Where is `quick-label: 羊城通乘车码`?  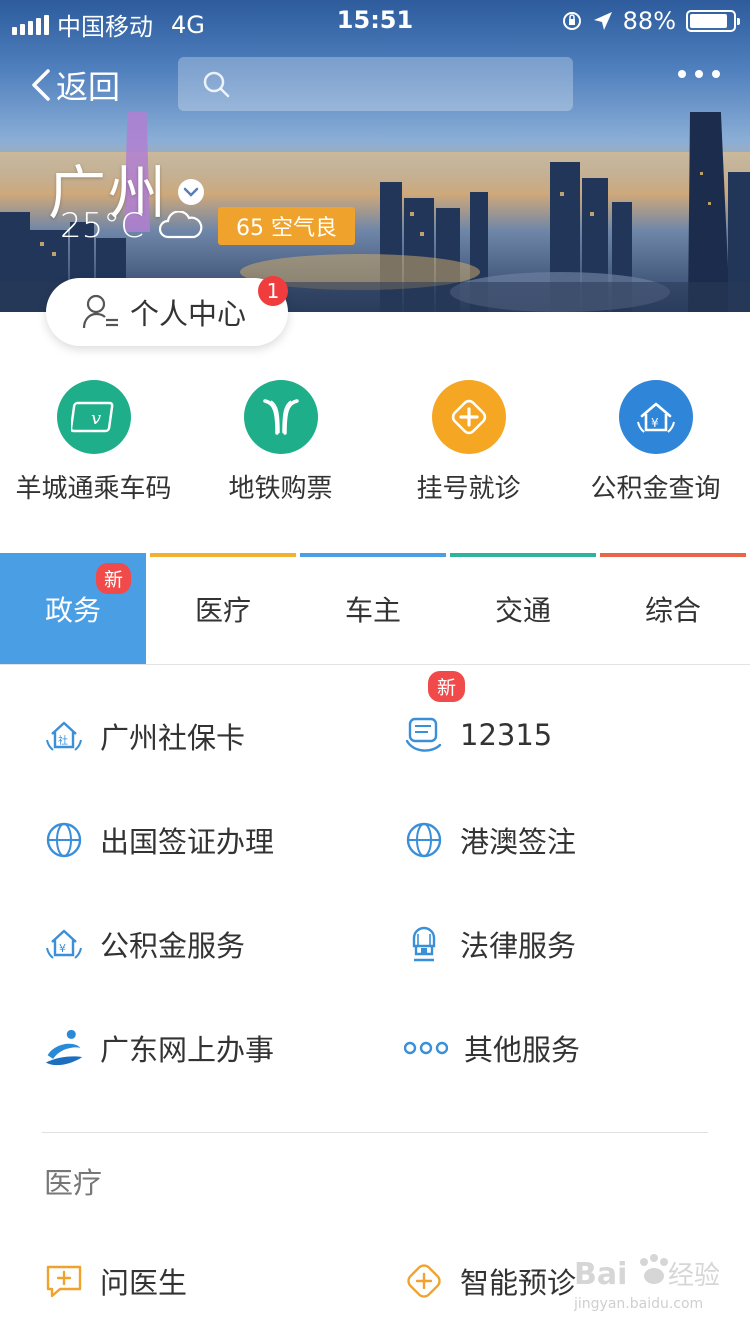
quick-label: 羊城通乘车码 is located at coordinates (93, 489).